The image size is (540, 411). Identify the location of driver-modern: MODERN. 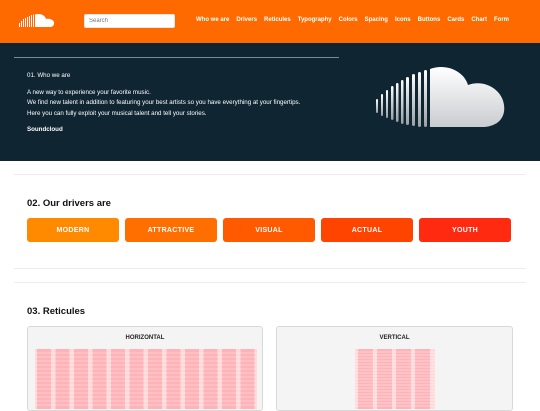
(73, 230).